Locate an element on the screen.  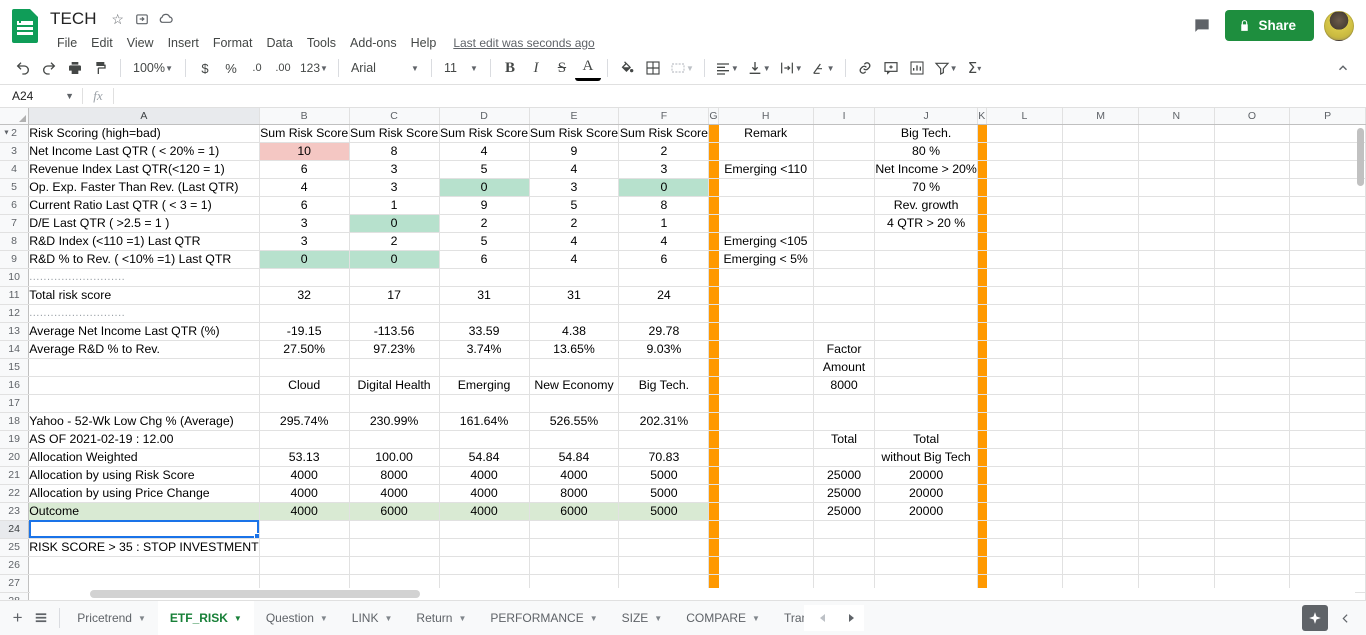
cell-B24 is located at coordinates (304, 529).